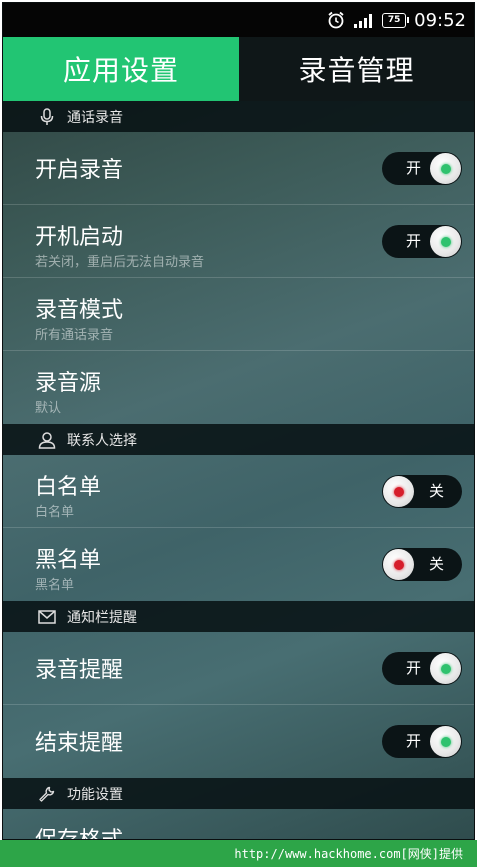  What do you see at coordinates (68, 487) in the screenshot?
I see `setting-title: 白名单` at bounding box center [68, 487].